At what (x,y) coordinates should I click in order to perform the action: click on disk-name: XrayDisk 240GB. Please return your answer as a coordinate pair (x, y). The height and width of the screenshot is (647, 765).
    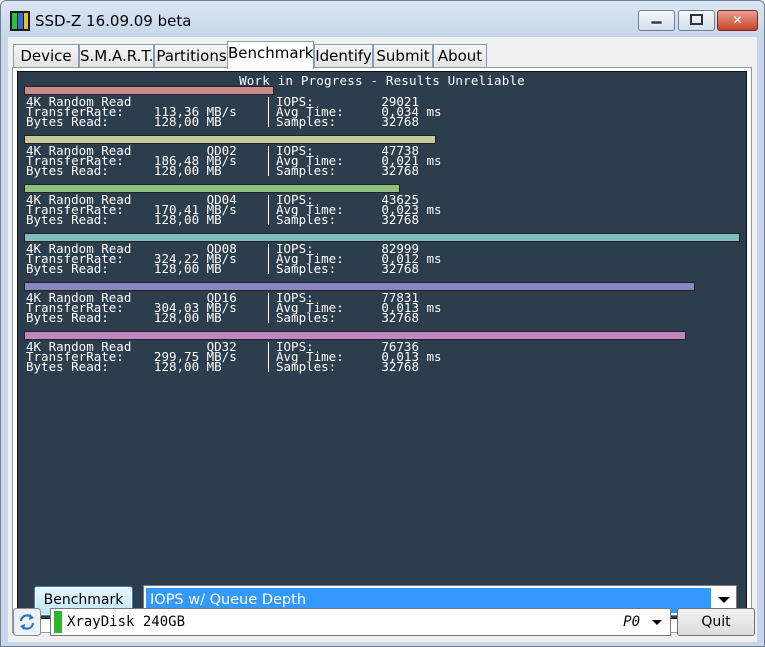
    Looking at the image, I should click on (126, 622).